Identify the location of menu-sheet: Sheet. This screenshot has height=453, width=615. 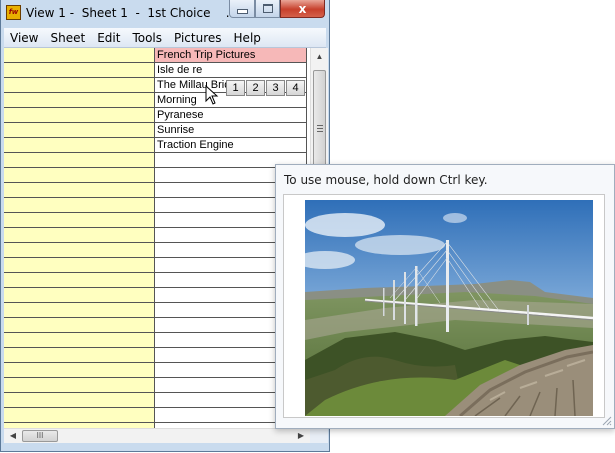
(67, 38).